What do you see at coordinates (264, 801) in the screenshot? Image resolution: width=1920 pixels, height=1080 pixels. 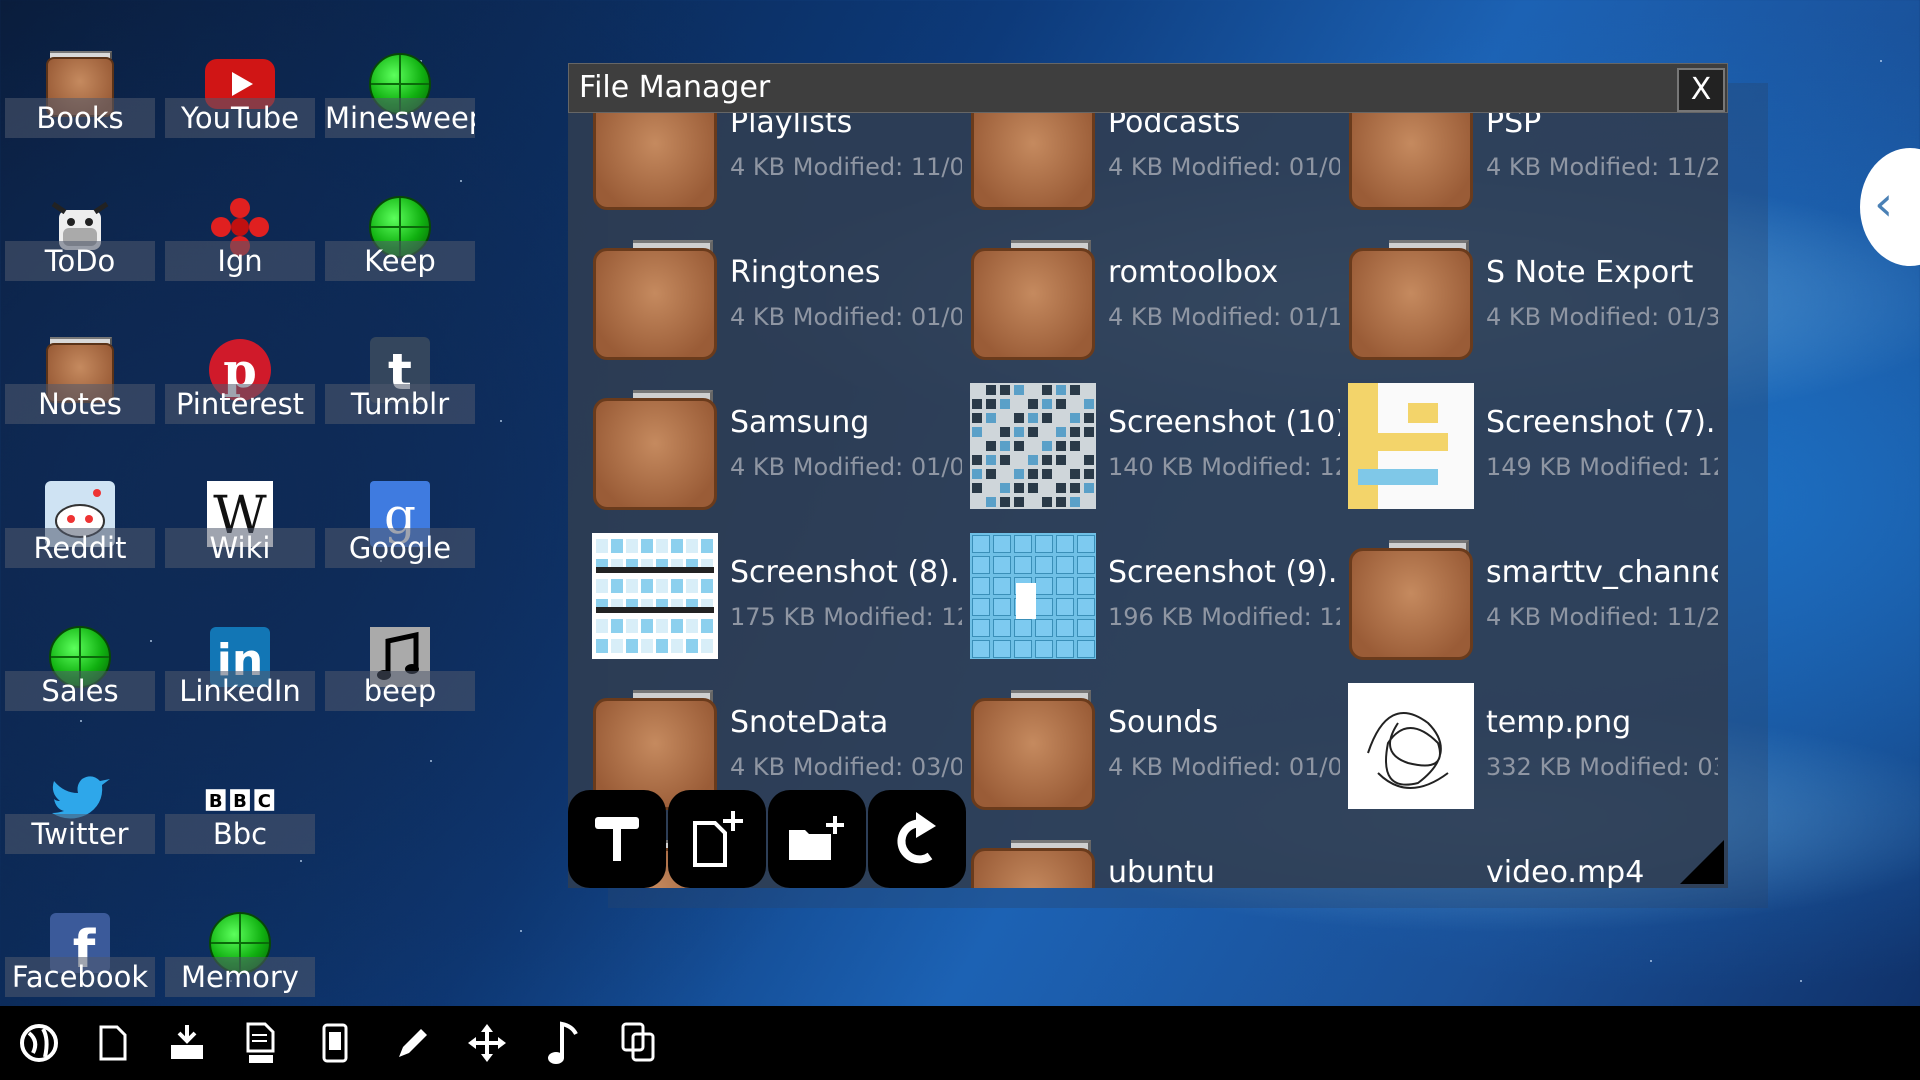 I see `svg-text: C` at bounding box center [264, 801].